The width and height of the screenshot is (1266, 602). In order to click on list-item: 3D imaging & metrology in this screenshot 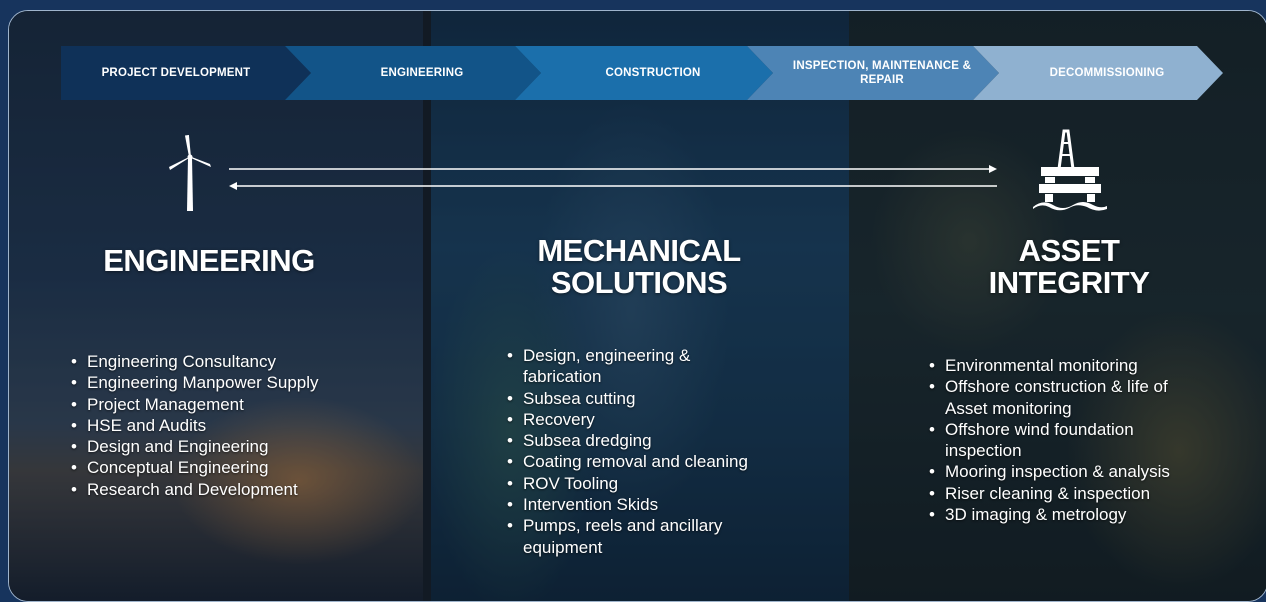, I will do `click(1060, 515)`.